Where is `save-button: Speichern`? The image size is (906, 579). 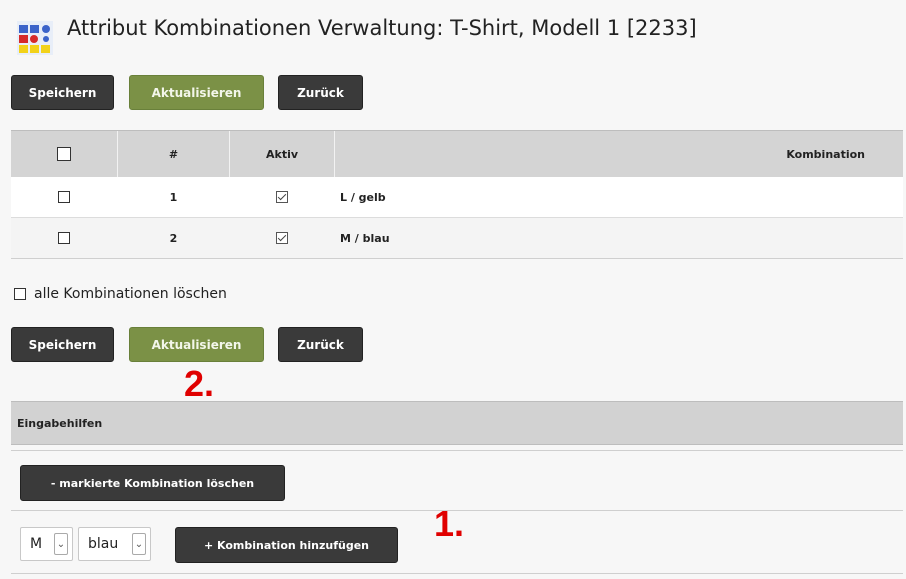 save-button: Speichern is located at coordinates (62, 92).